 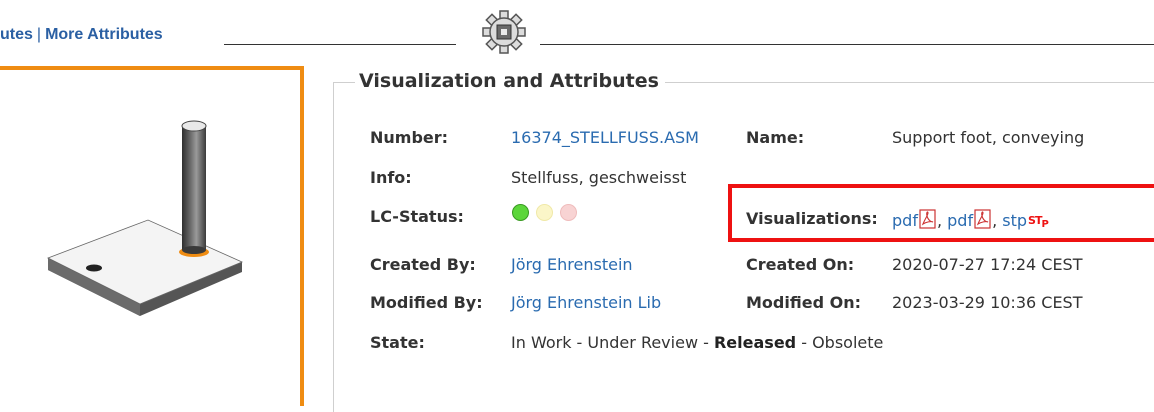 I want to click on stp-badge-sub: P, so click(x=1044, y=224).